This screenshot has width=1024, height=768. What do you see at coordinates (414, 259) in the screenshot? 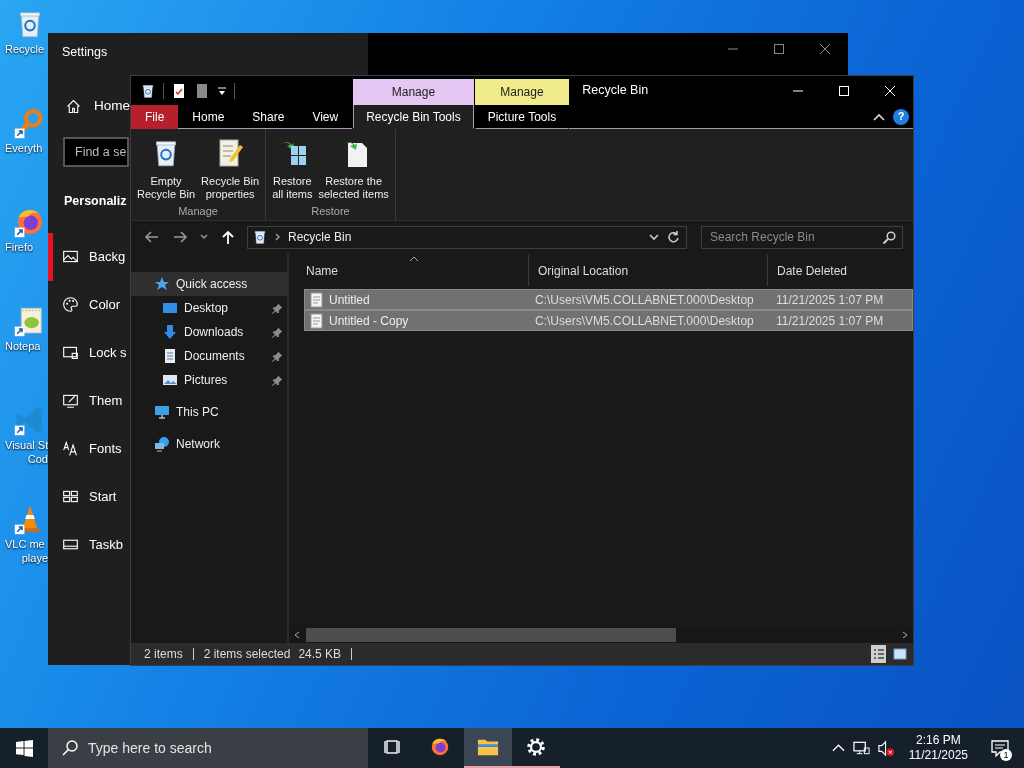
I see `sort-ascending-icon` at bounding box center [414, 259].